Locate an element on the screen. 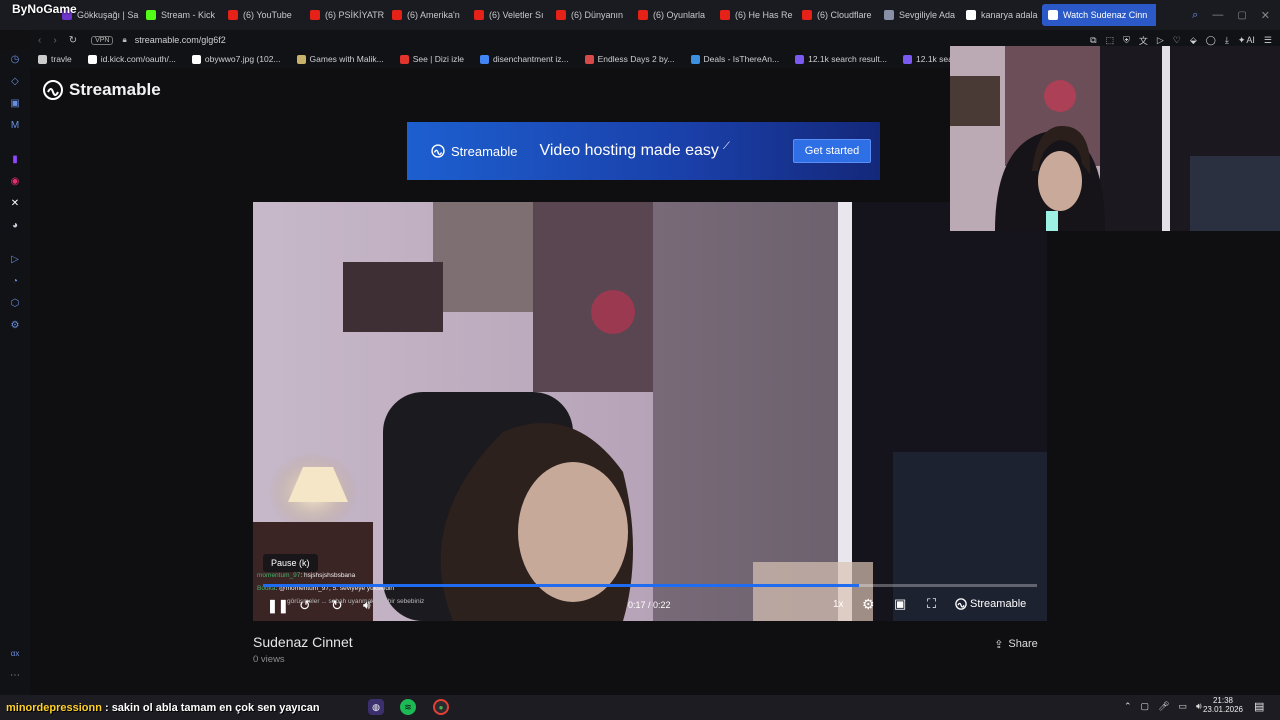  tab-label: Gökkuşağı | Sa is located at coordinates (108, 15).